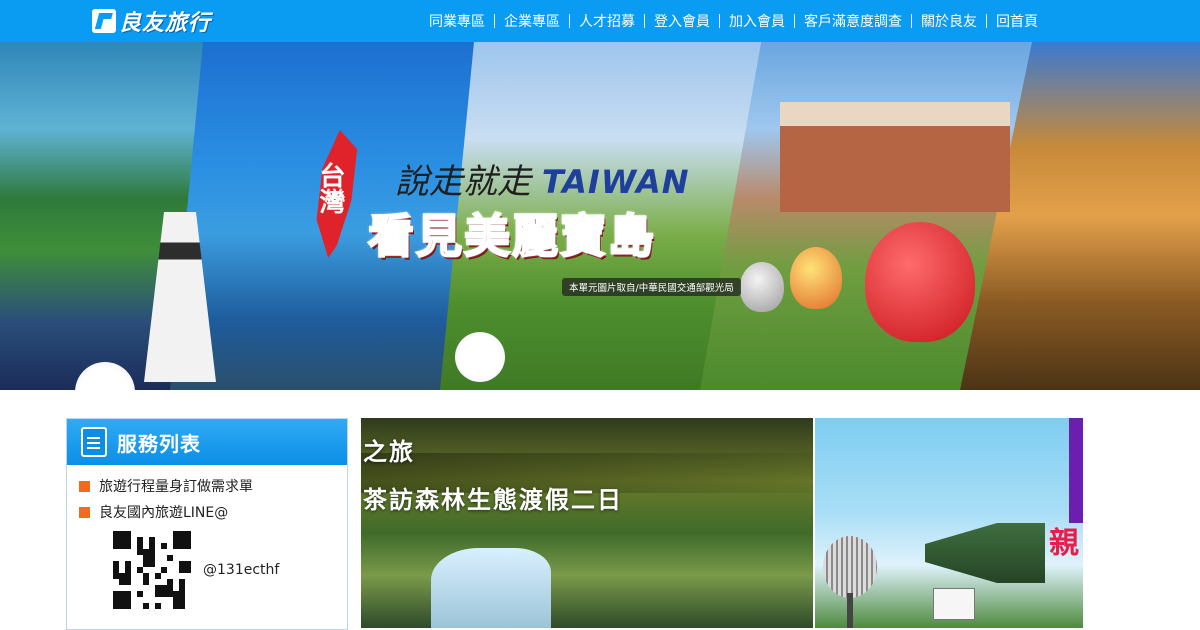 The height and width of the screenshot is (630, 1200). What do you see at coordinates (607, 21) in the screenshot?
I see `nav-link-careers: 人才招募` at bounding box center [607, 21].